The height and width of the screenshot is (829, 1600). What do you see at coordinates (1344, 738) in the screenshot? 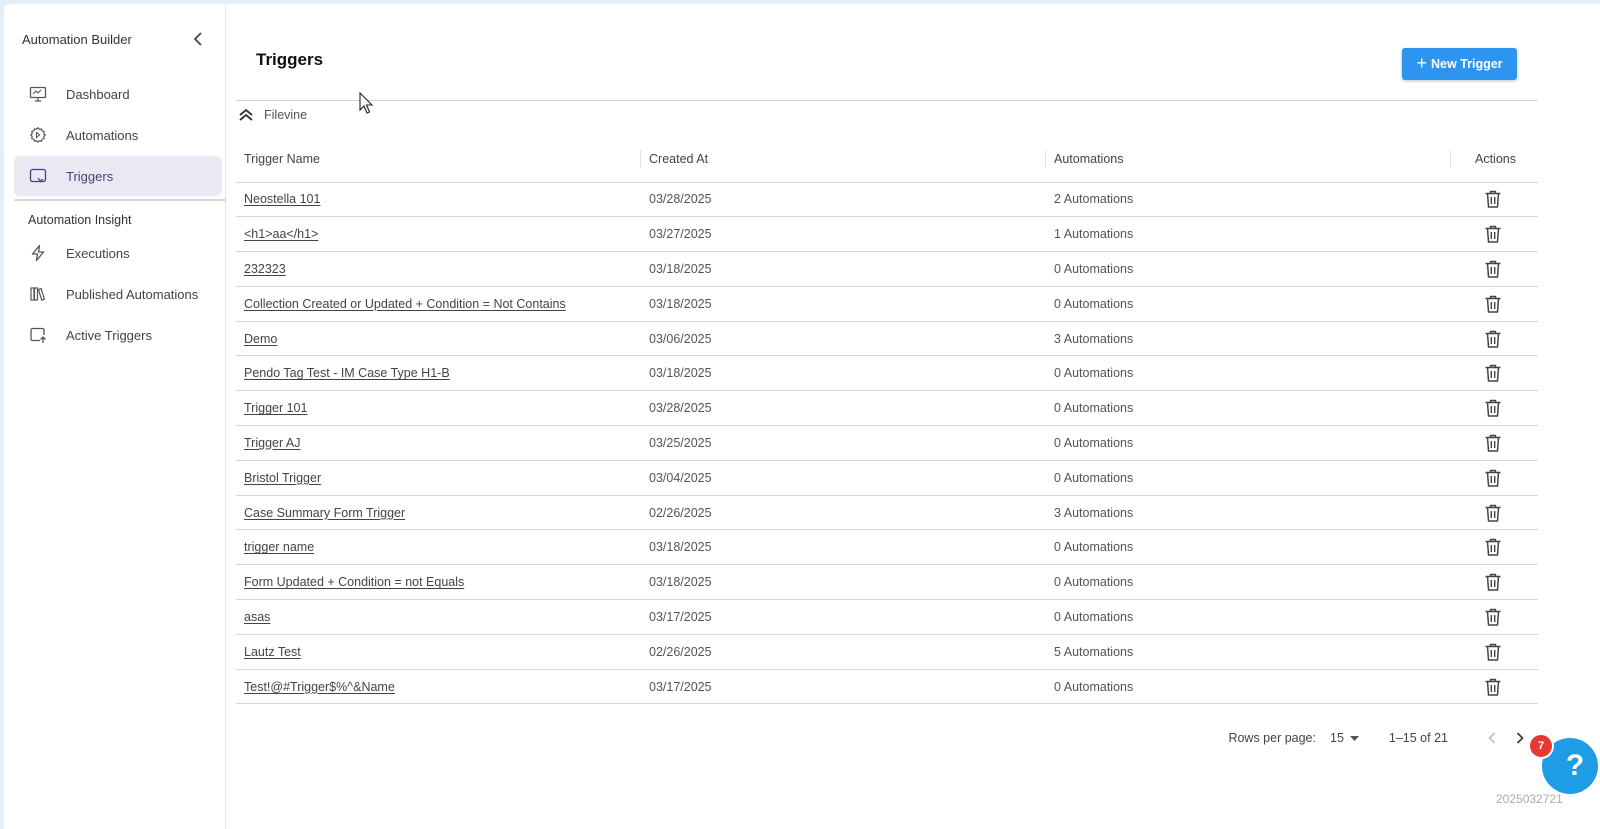
I see `rows-per-page-select: 15` at bounding box center [1344, 738].